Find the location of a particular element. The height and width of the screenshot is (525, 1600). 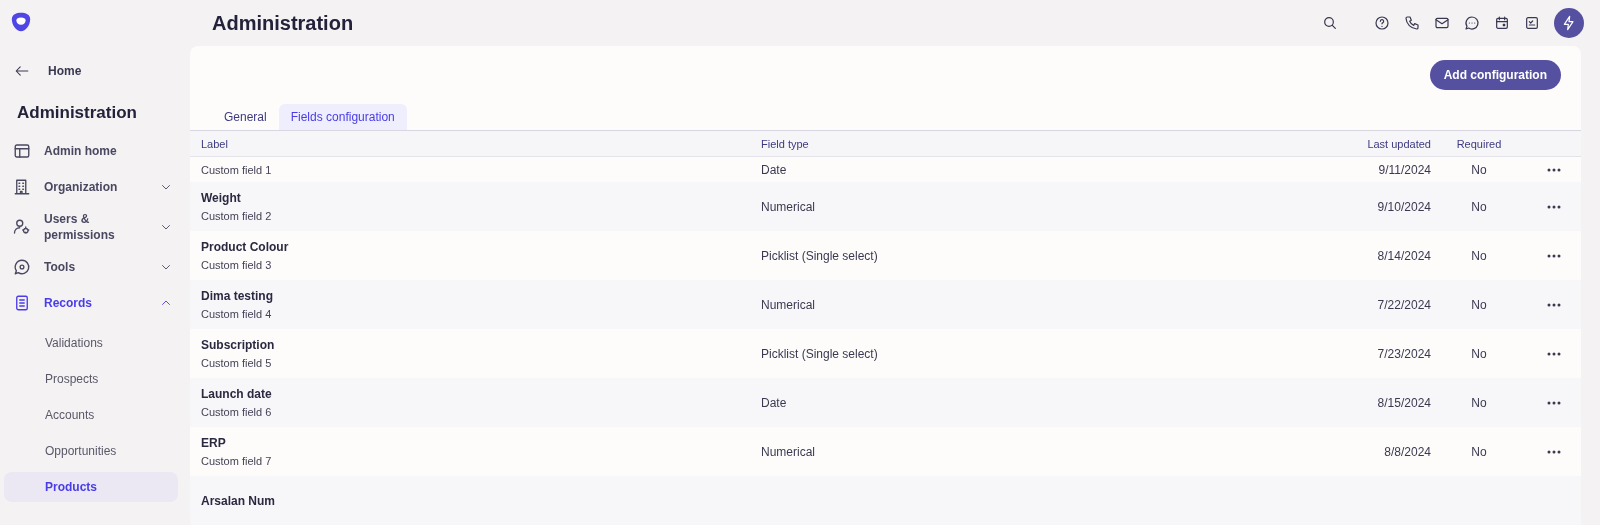

table-row: Launch date Custom field 6 Date 8/15/2024 No is located at coordinates (885, 402).